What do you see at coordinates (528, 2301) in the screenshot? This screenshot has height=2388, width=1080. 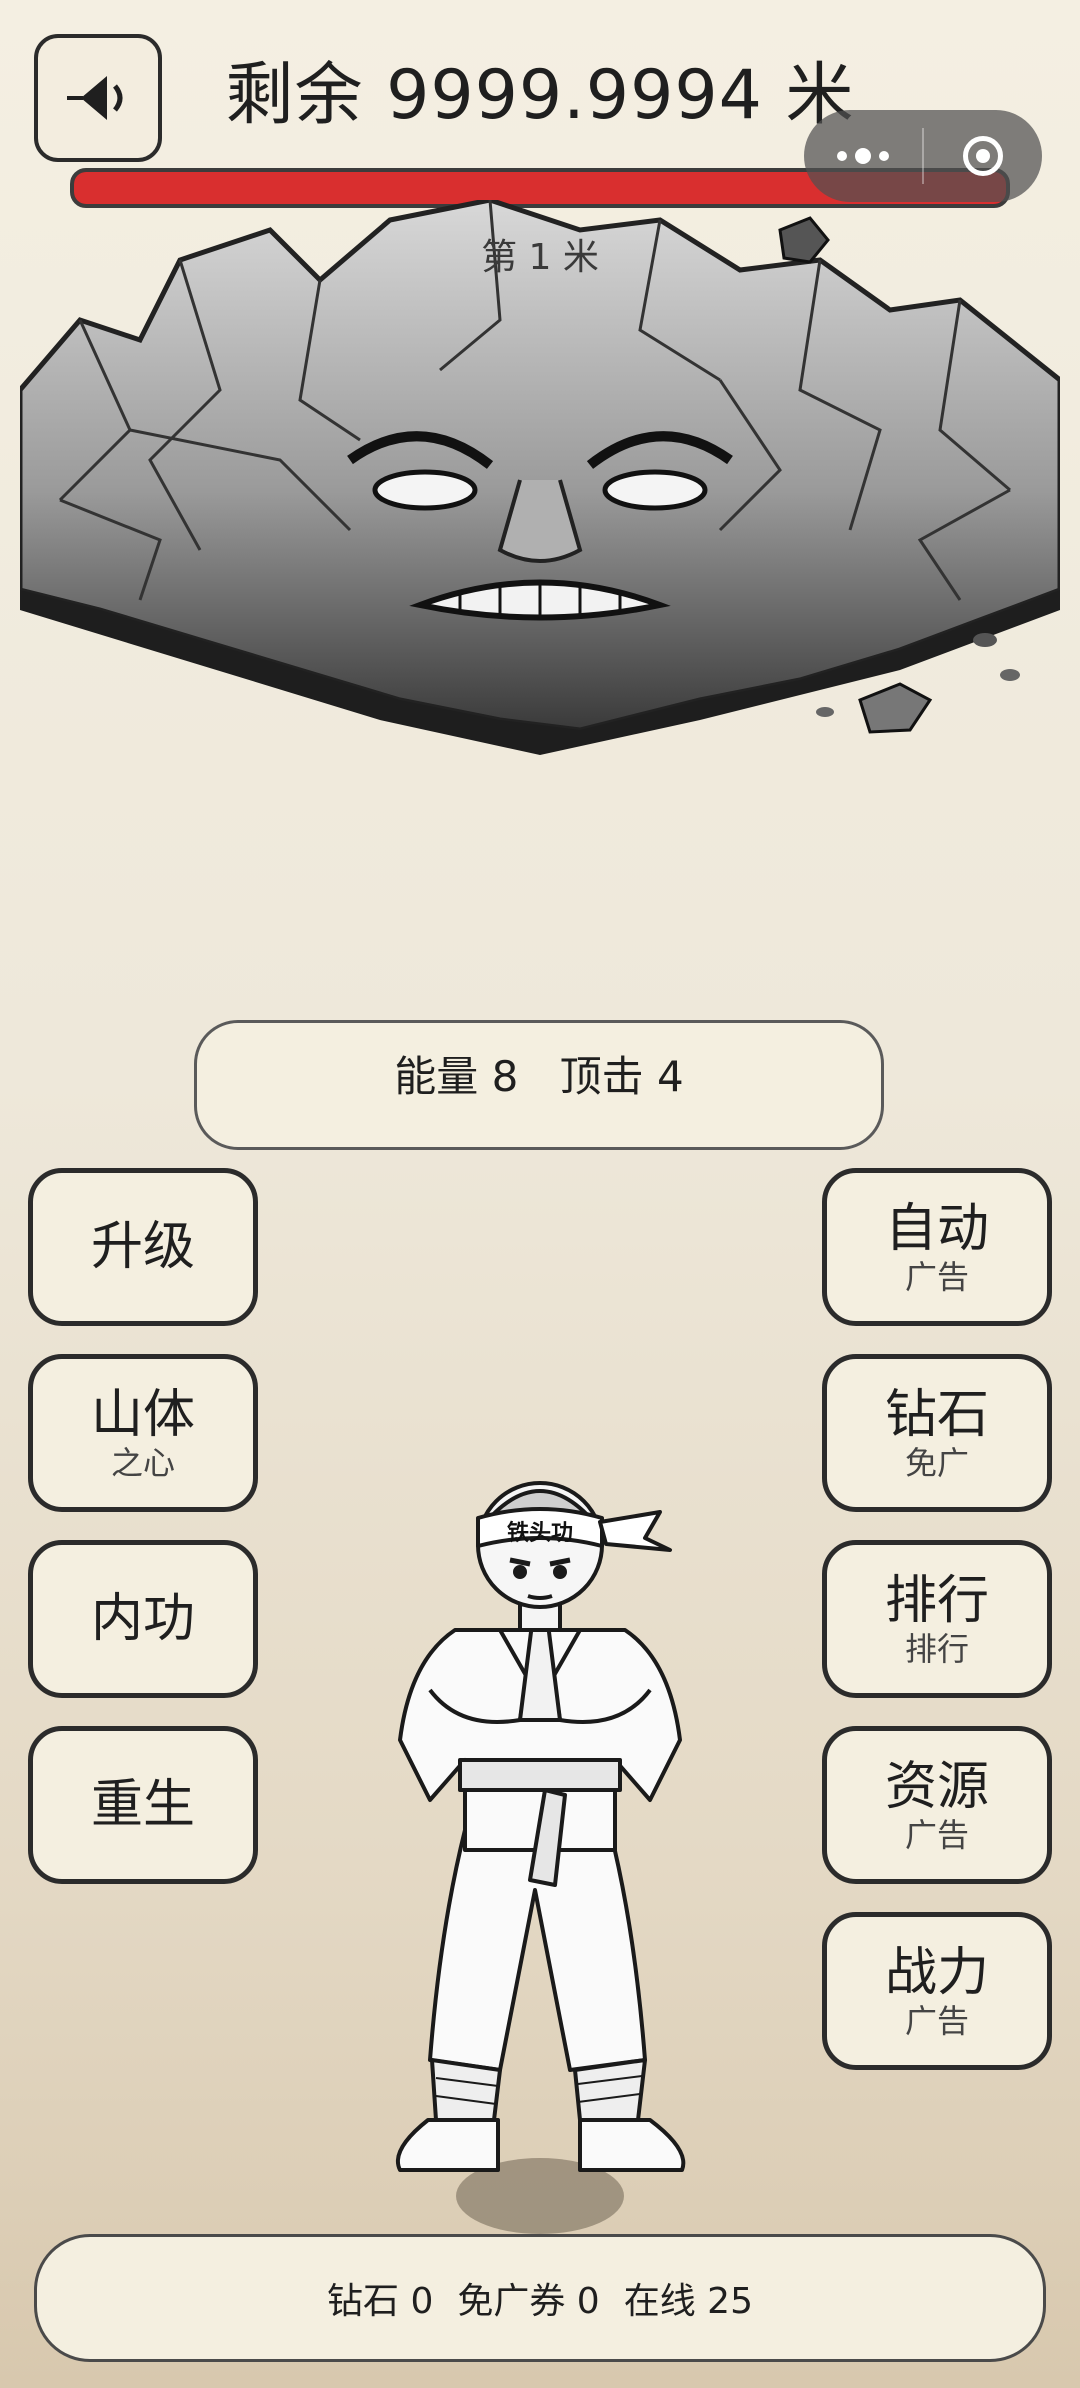 I see `ad-ticket-count: 免广券 0` at bounding box center [528, 2301].